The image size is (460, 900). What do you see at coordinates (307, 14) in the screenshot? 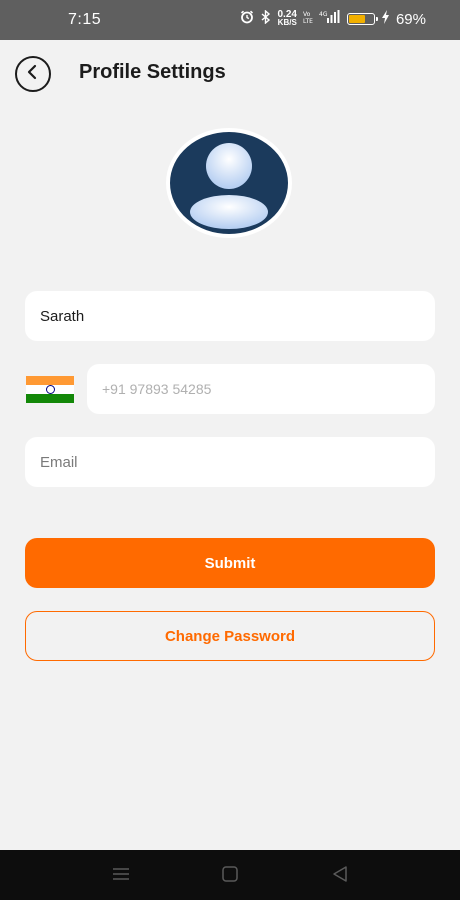
I see `svg-text: Vo` at bounding box center [307, 14].